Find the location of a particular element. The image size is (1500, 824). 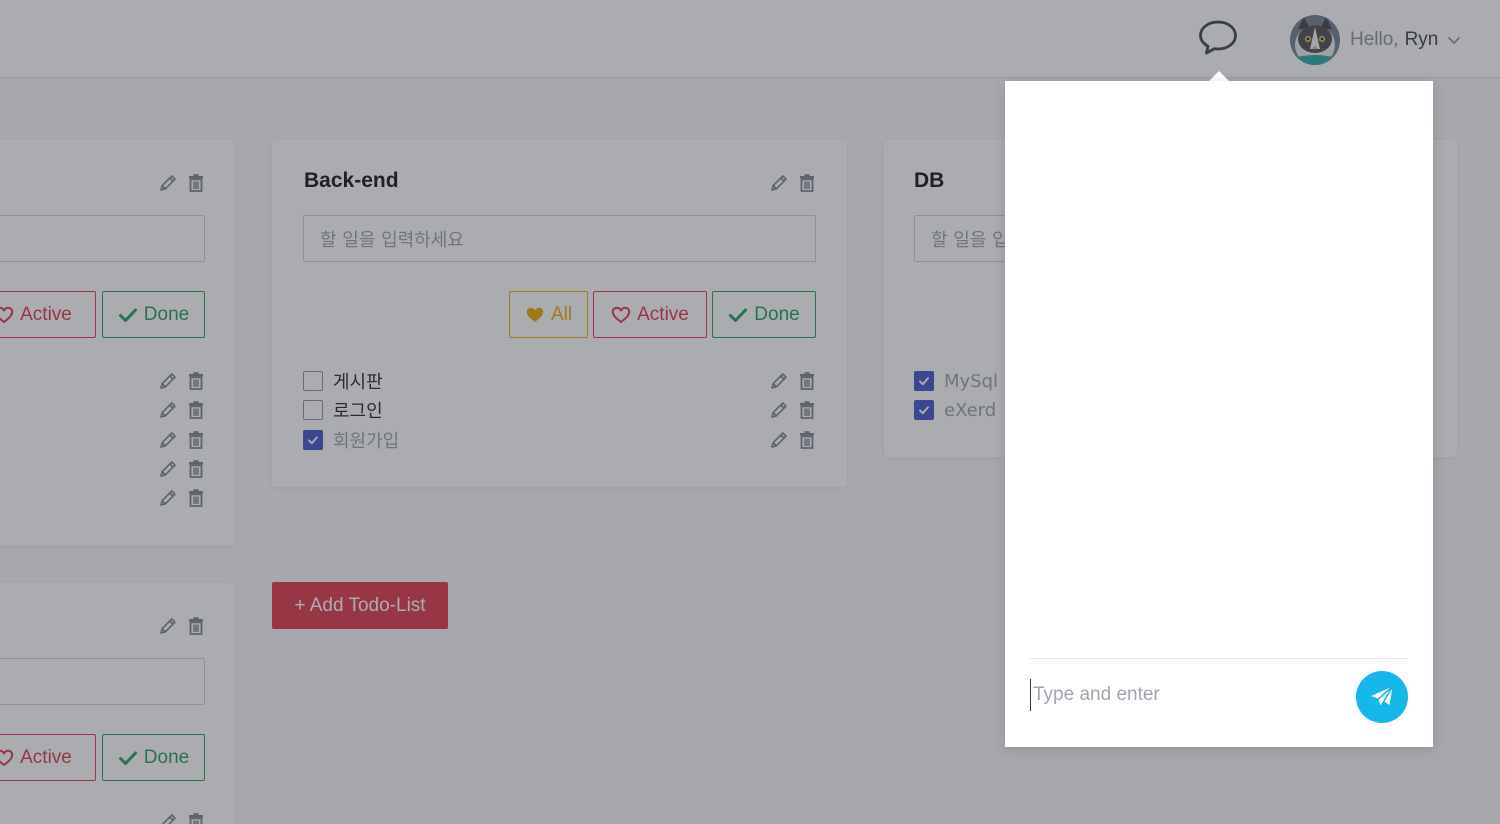

send-button is located at coordinates (1382, 697).